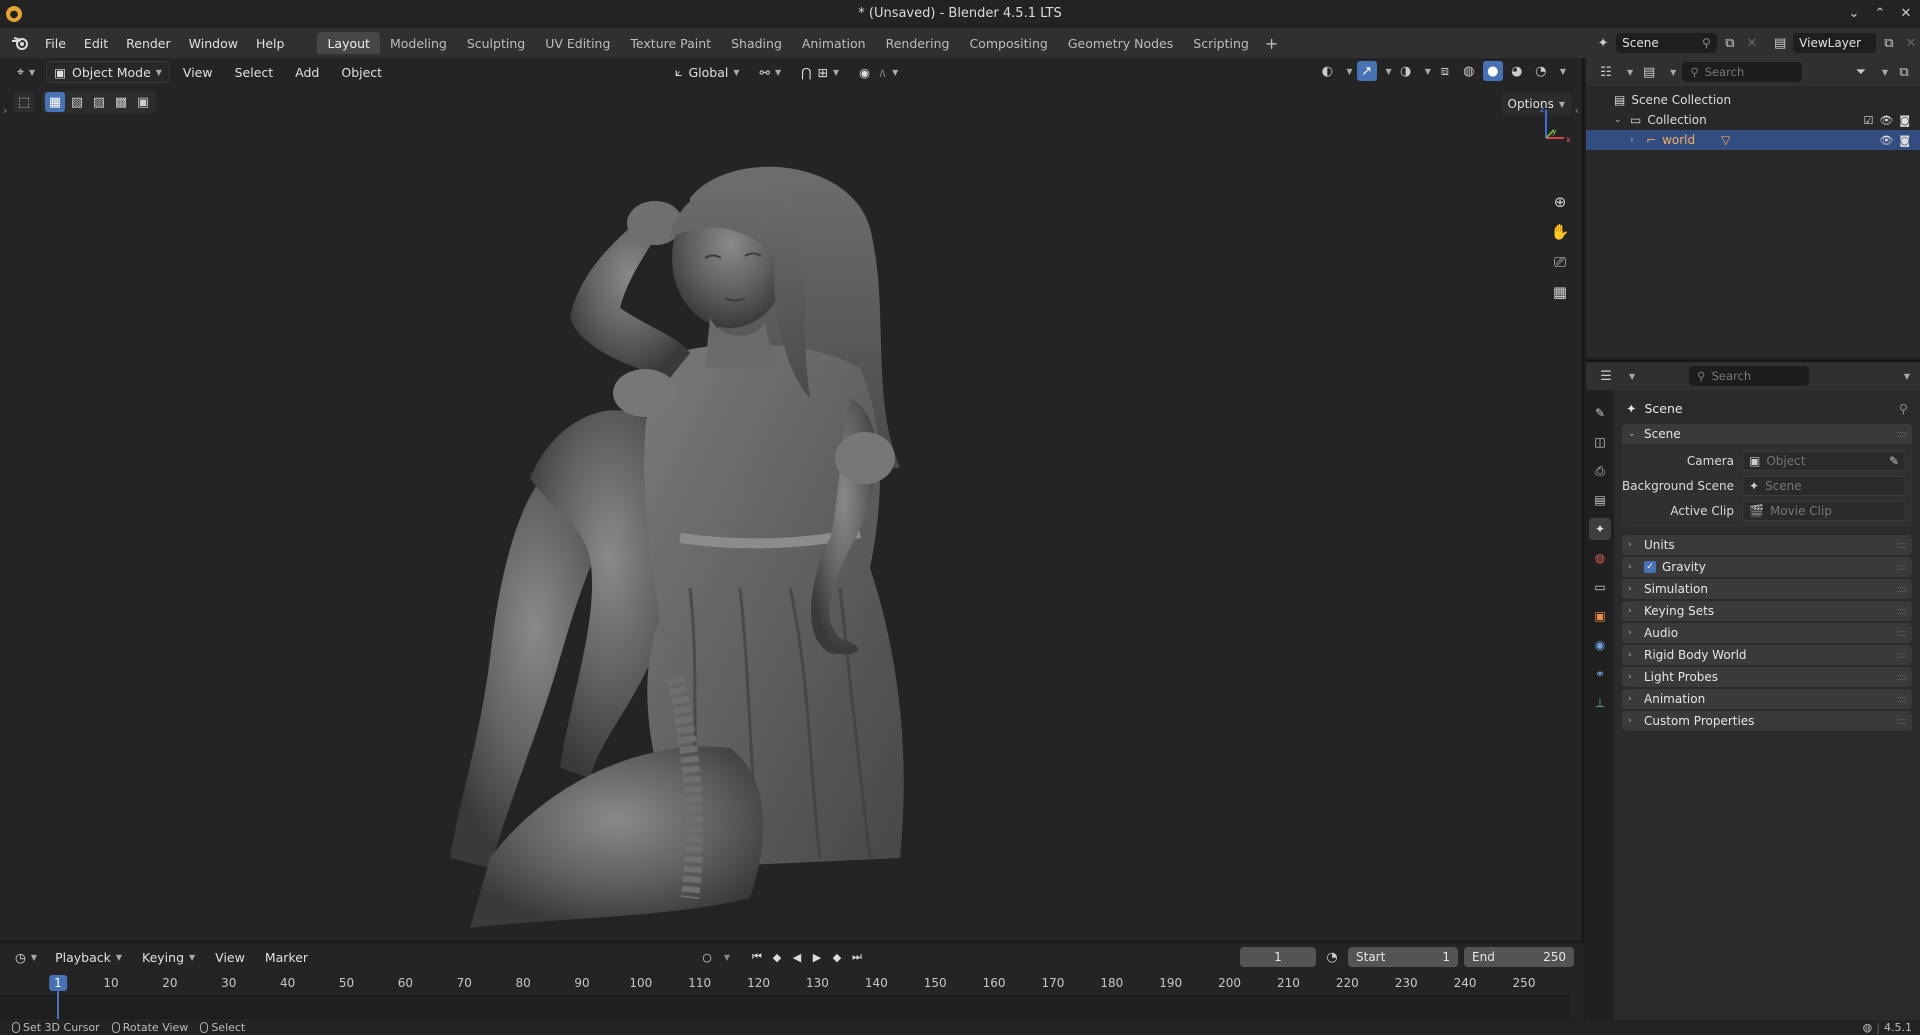 The height and width of the screenshot is (1035, 1920). What do you see at coordinates (1730, 43) in the screenshot?
I see `new-scene-icon: ⧉` at bounding box center [1730, 43].